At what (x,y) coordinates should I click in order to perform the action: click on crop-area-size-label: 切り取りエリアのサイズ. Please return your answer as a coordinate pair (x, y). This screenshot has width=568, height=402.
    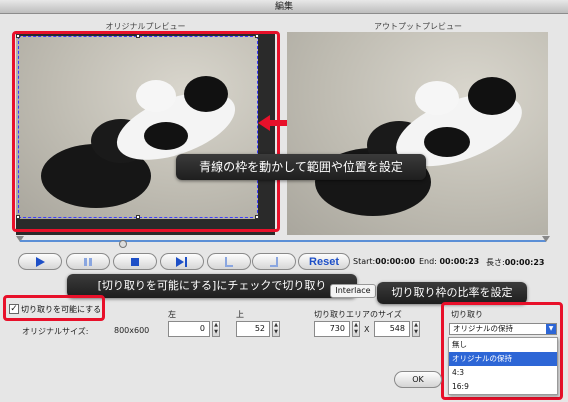
    Looking at the image, I should click on (358, 314).